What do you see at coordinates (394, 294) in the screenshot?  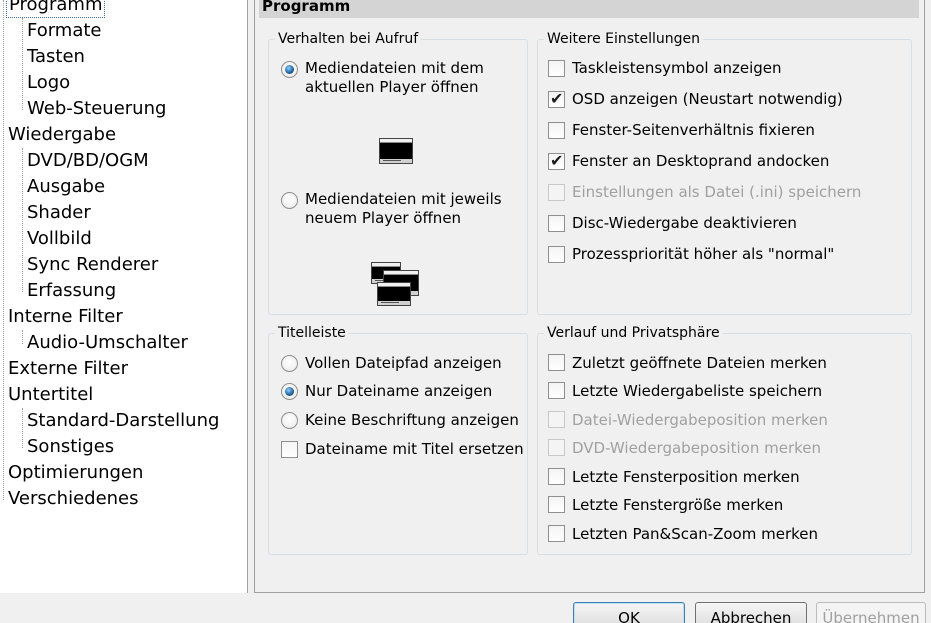 I see `multi-player-icon` at bounding box center [394, 294].